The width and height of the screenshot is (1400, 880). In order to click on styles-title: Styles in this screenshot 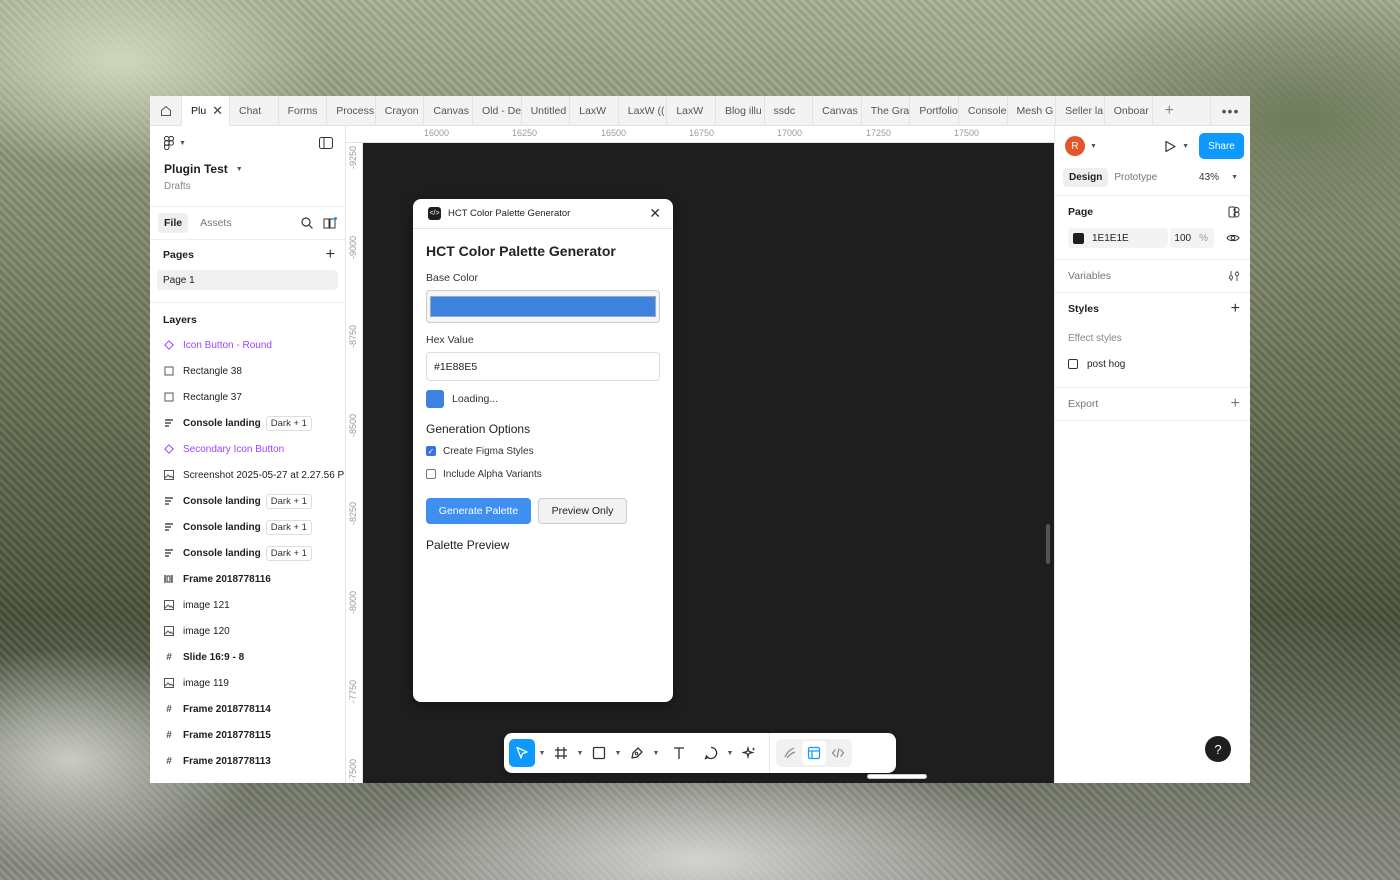, I will do `click(1083, 309)`.